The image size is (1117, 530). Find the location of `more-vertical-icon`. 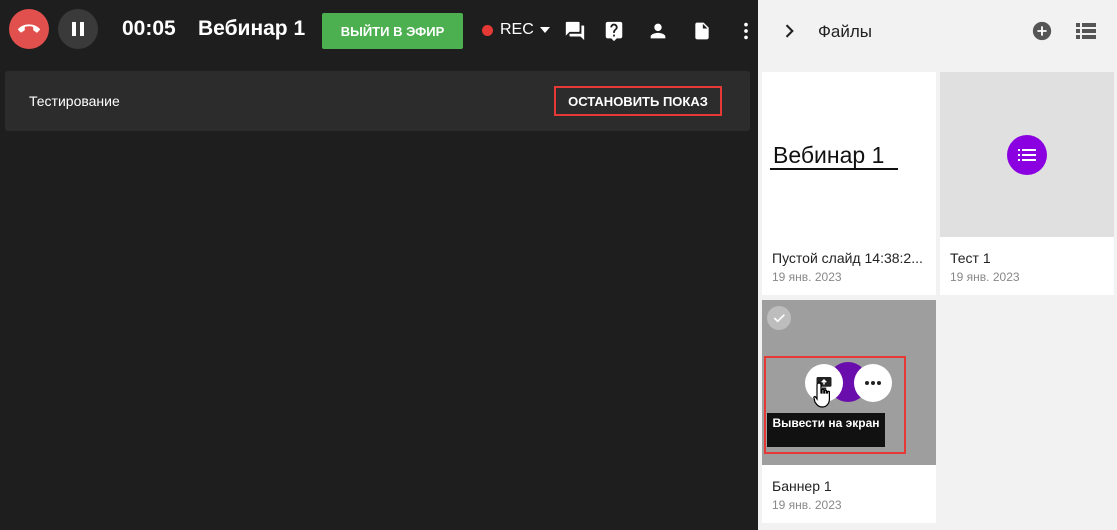

more-vertical-icon is located at coordinates (746, 31).